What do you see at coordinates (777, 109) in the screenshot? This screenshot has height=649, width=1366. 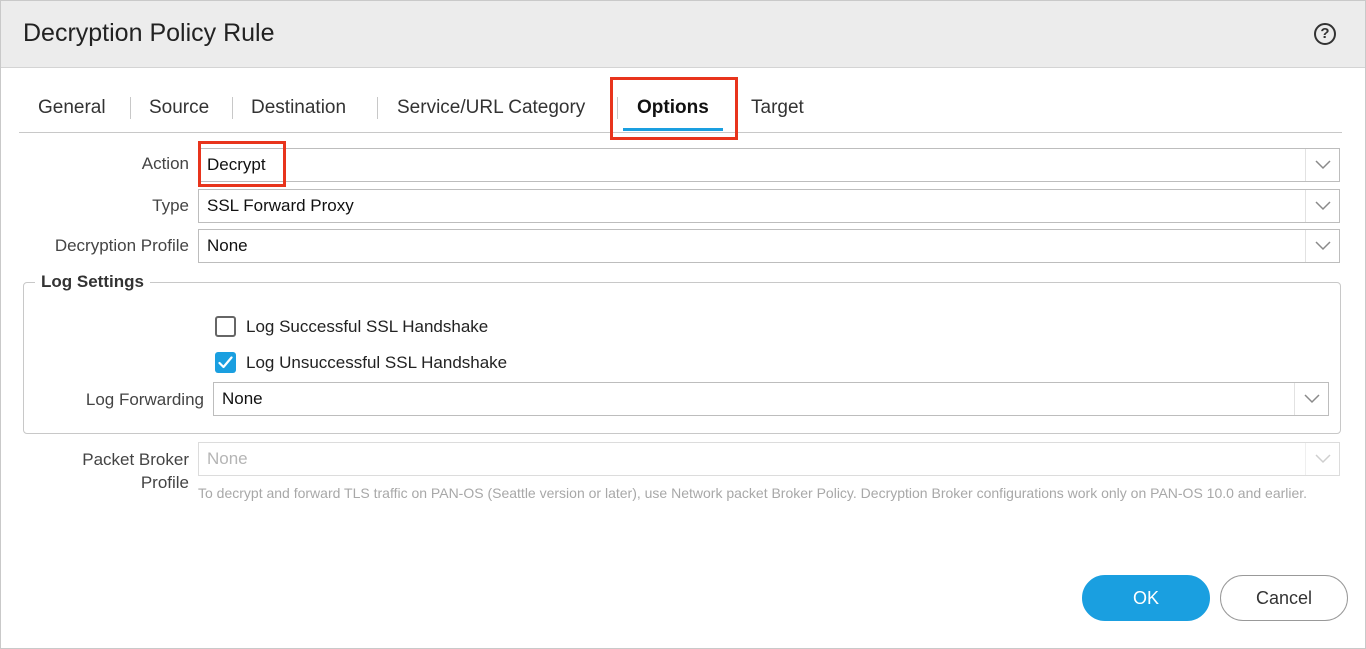 I see `tab-target: Target` at bounding box center [777, 109].